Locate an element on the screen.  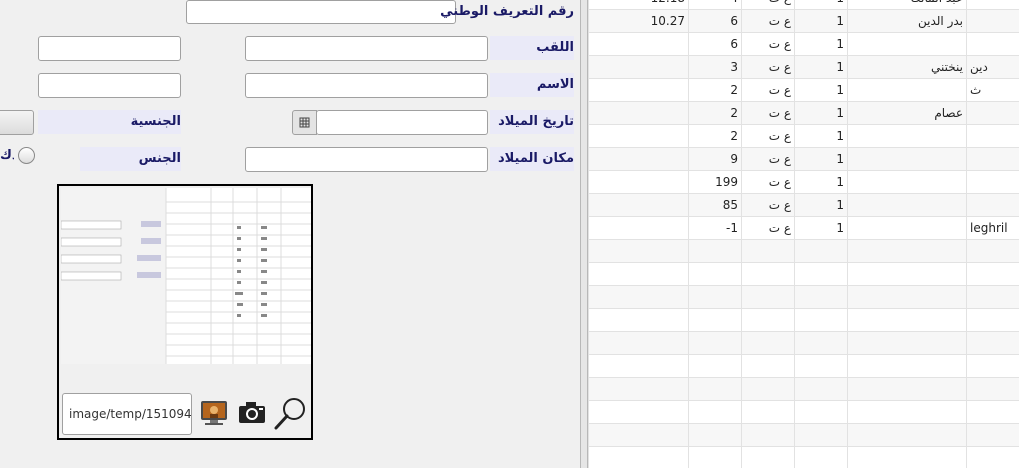
pane-splitter is located at coordinates (584, 234).